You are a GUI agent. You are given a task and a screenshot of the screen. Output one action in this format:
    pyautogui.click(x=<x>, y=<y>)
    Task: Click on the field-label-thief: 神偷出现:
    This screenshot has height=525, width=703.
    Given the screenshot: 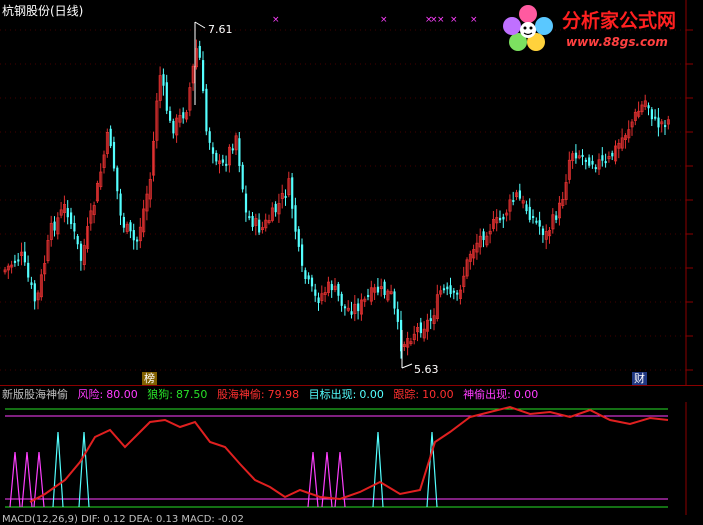 What is the action you would take?
    pyautogui.click(x=487, y=394)
    